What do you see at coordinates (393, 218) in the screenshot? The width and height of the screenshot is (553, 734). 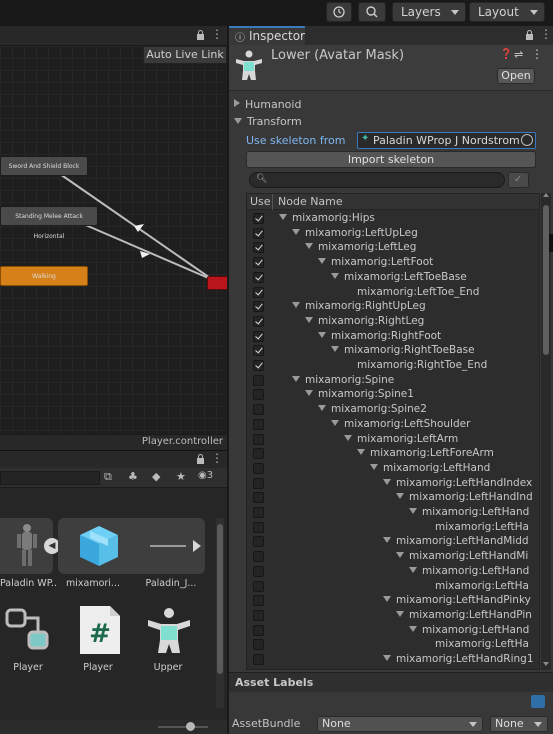 I see `tree-row: mixamorig:Hips` at bounding box center [393, 218].